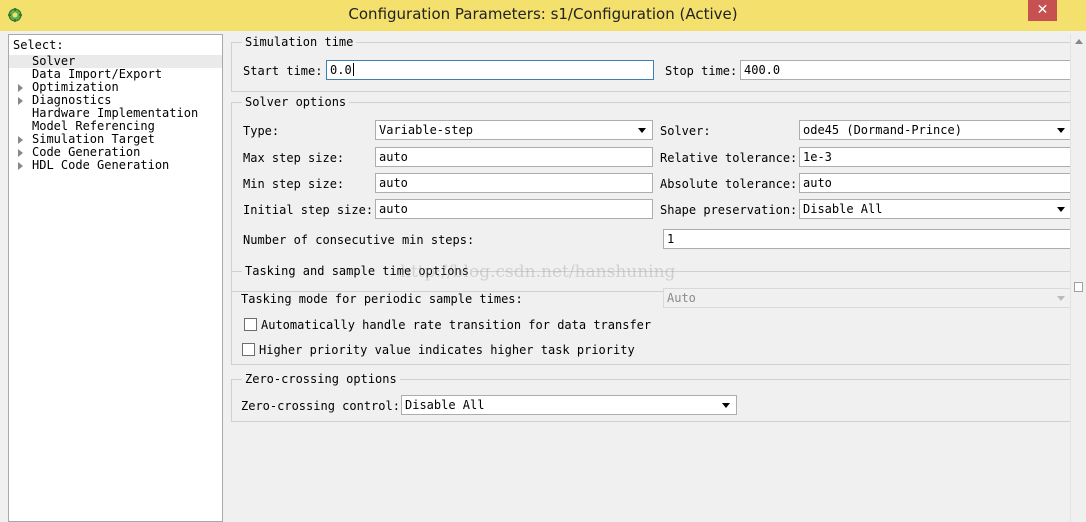 Image resolution: width=1086 pixels, height=522 pixels. Describe the element at coordinates (867, 298) in the screenshot. I see `tasking-mode-dropdown: Auto` at that location.